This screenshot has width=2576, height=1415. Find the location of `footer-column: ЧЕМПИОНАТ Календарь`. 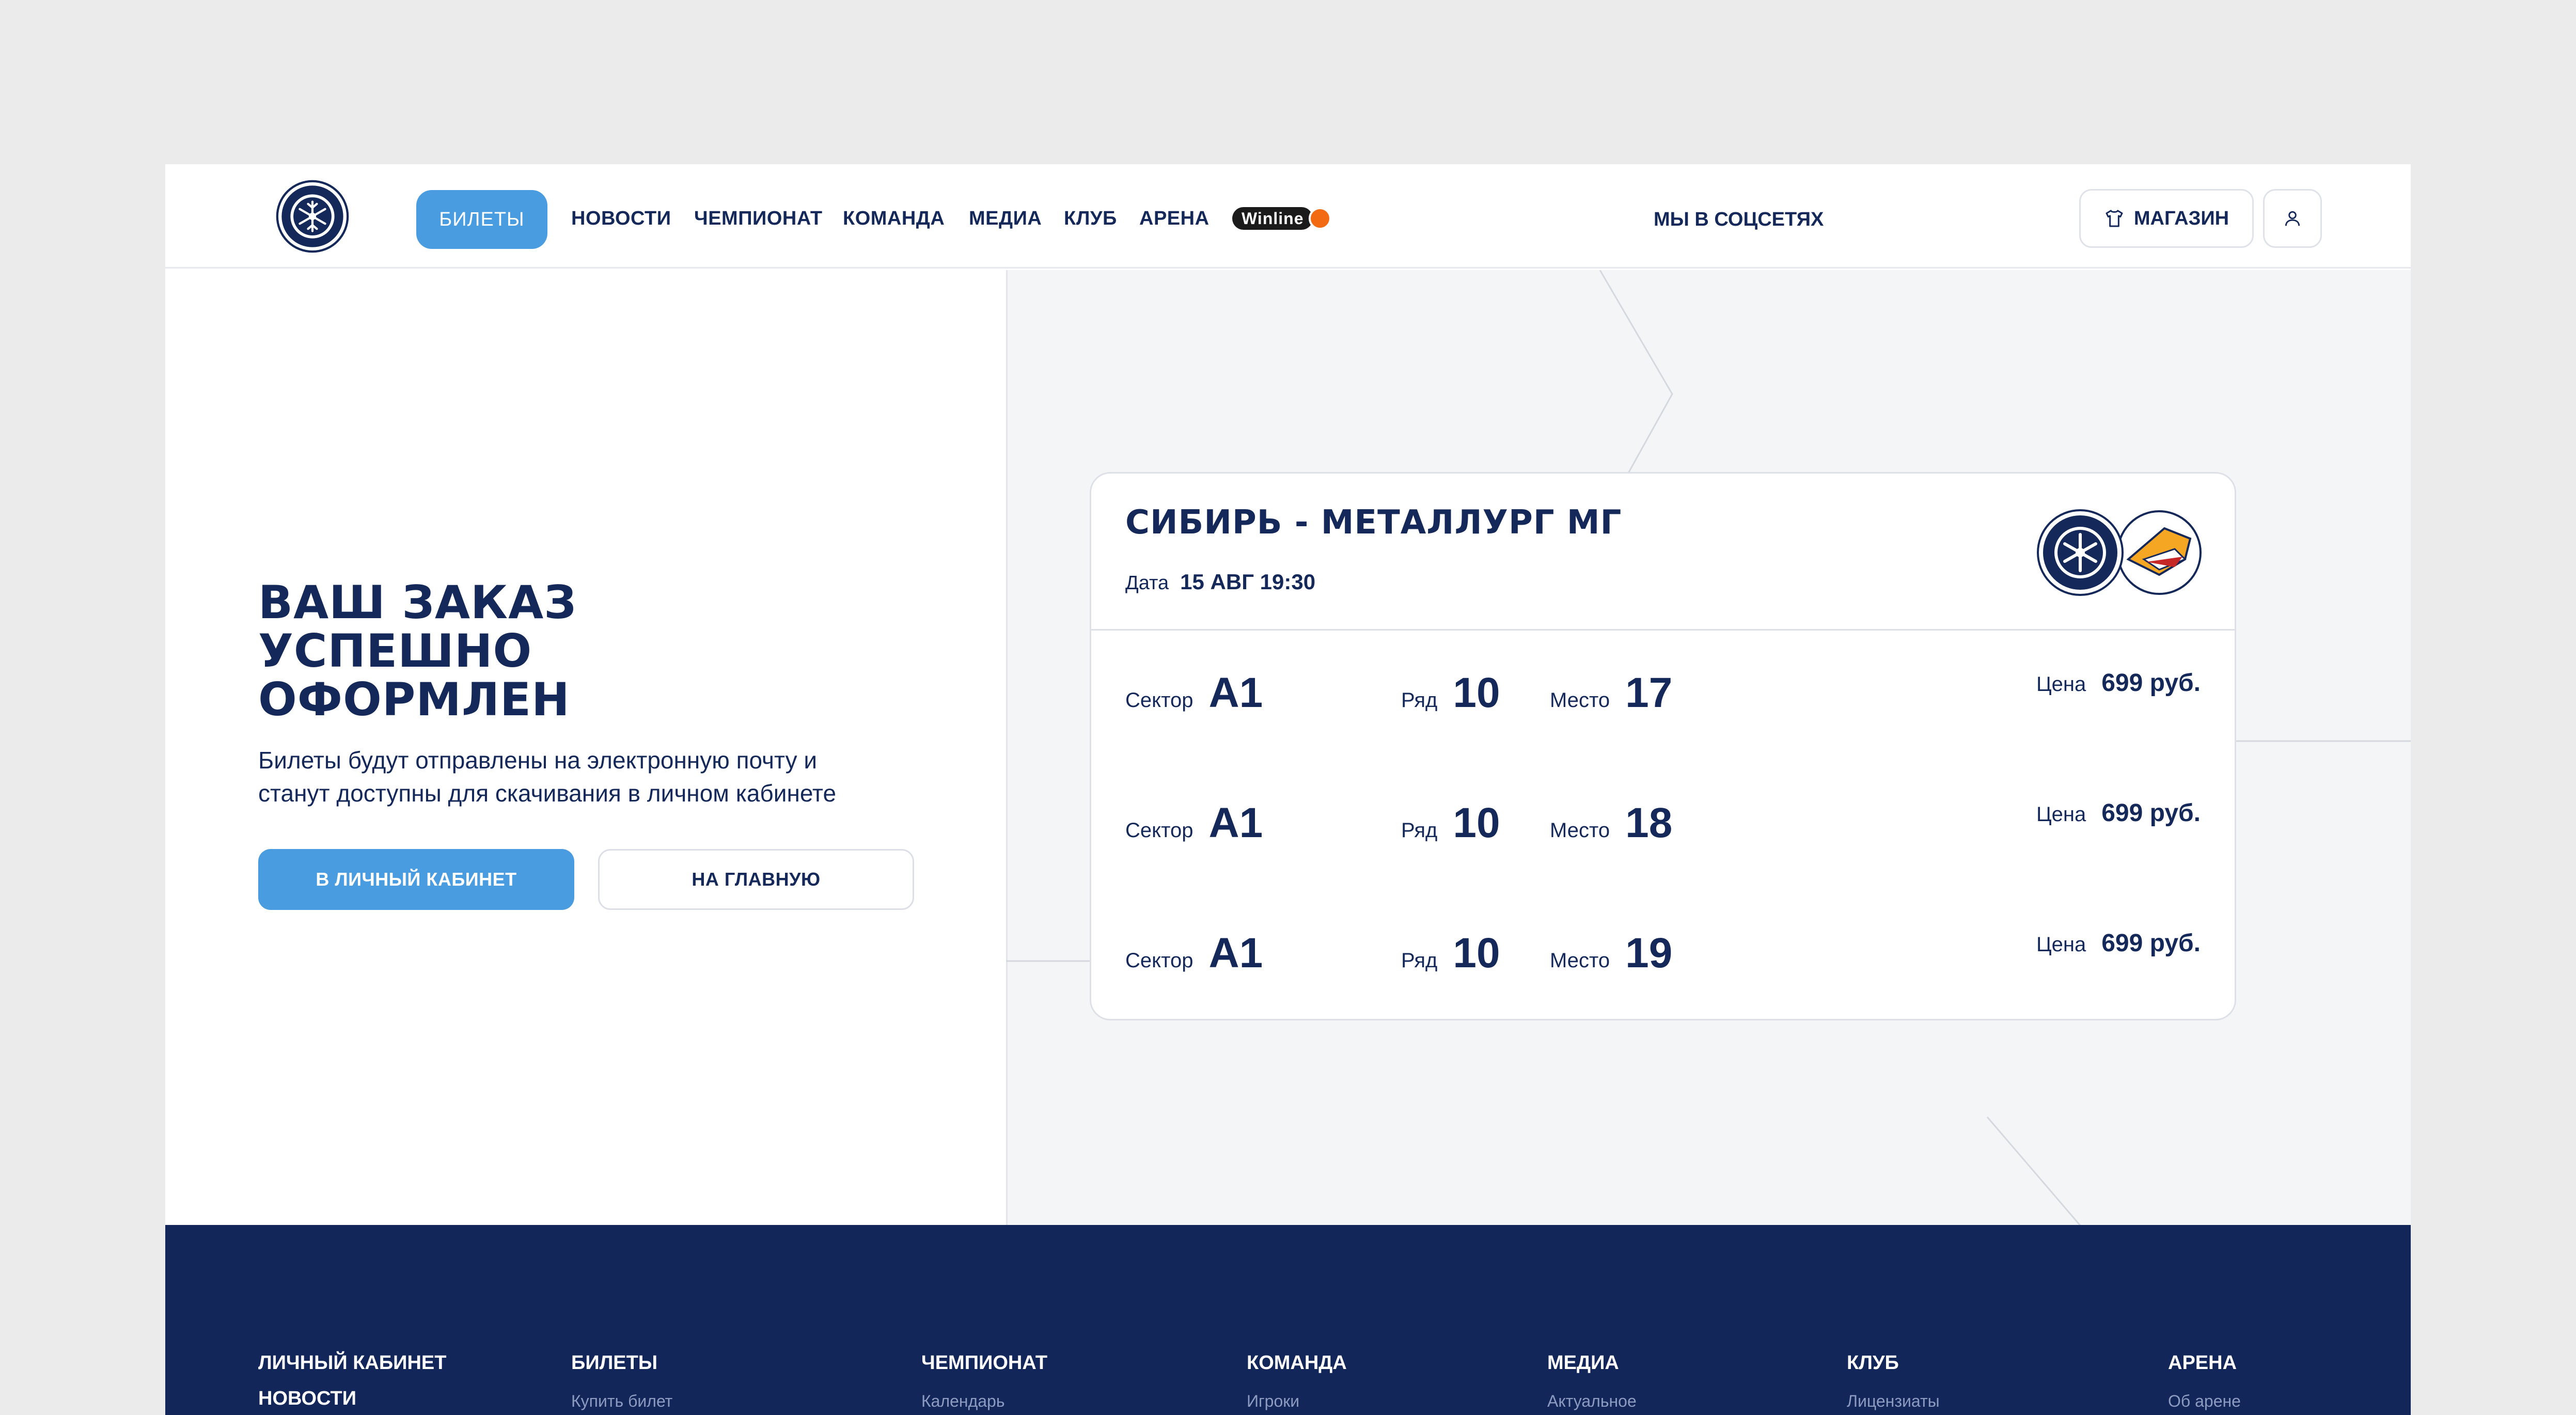

footer-column: ЧЕМПИОНАТ Календарь is located at coordinates (984, 1381).